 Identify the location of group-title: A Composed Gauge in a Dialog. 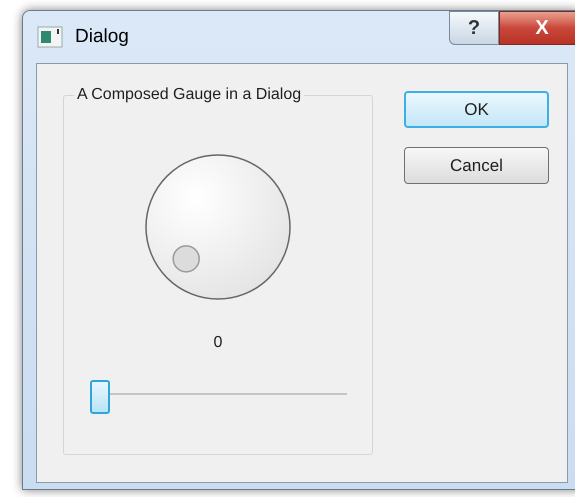
(189, 95).